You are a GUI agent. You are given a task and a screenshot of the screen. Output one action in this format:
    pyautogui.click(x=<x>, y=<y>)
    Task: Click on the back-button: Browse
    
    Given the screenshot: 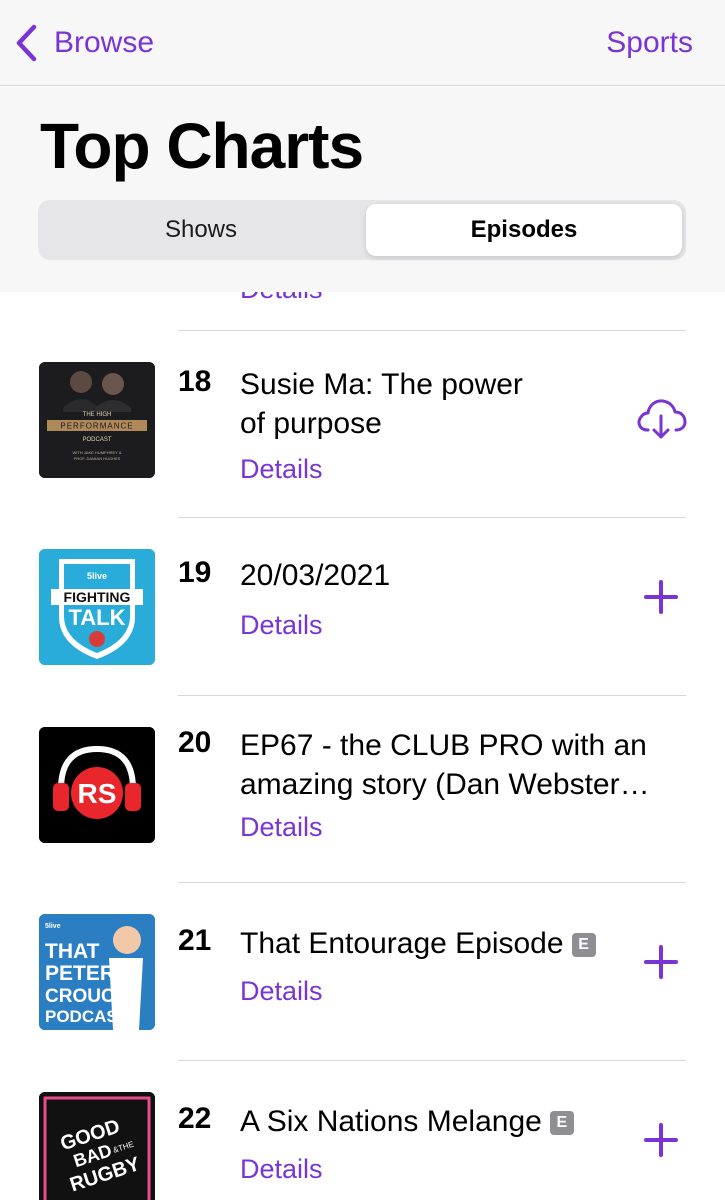 What is the action you would take?
    pyautogui.click(x=84, y=43)
    